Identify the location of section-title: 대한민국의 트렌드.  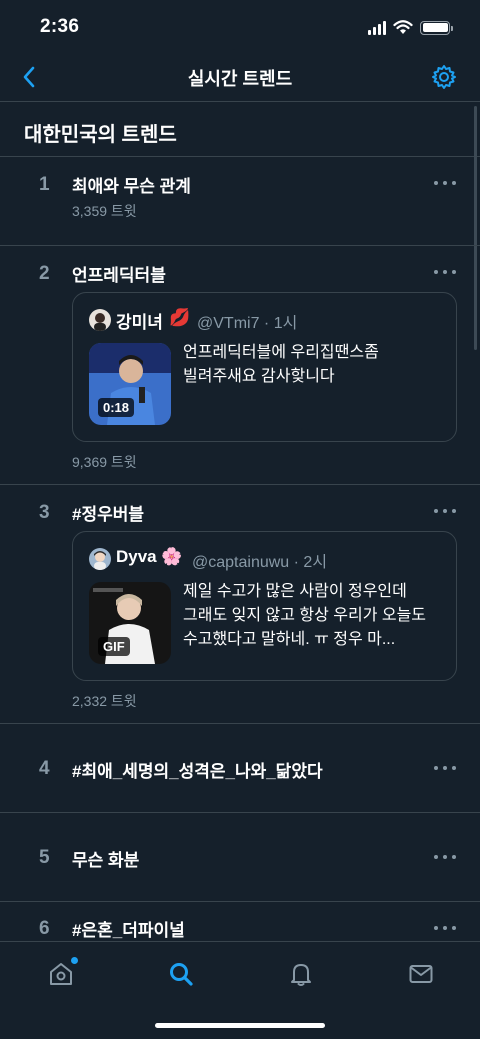
(100, 135).